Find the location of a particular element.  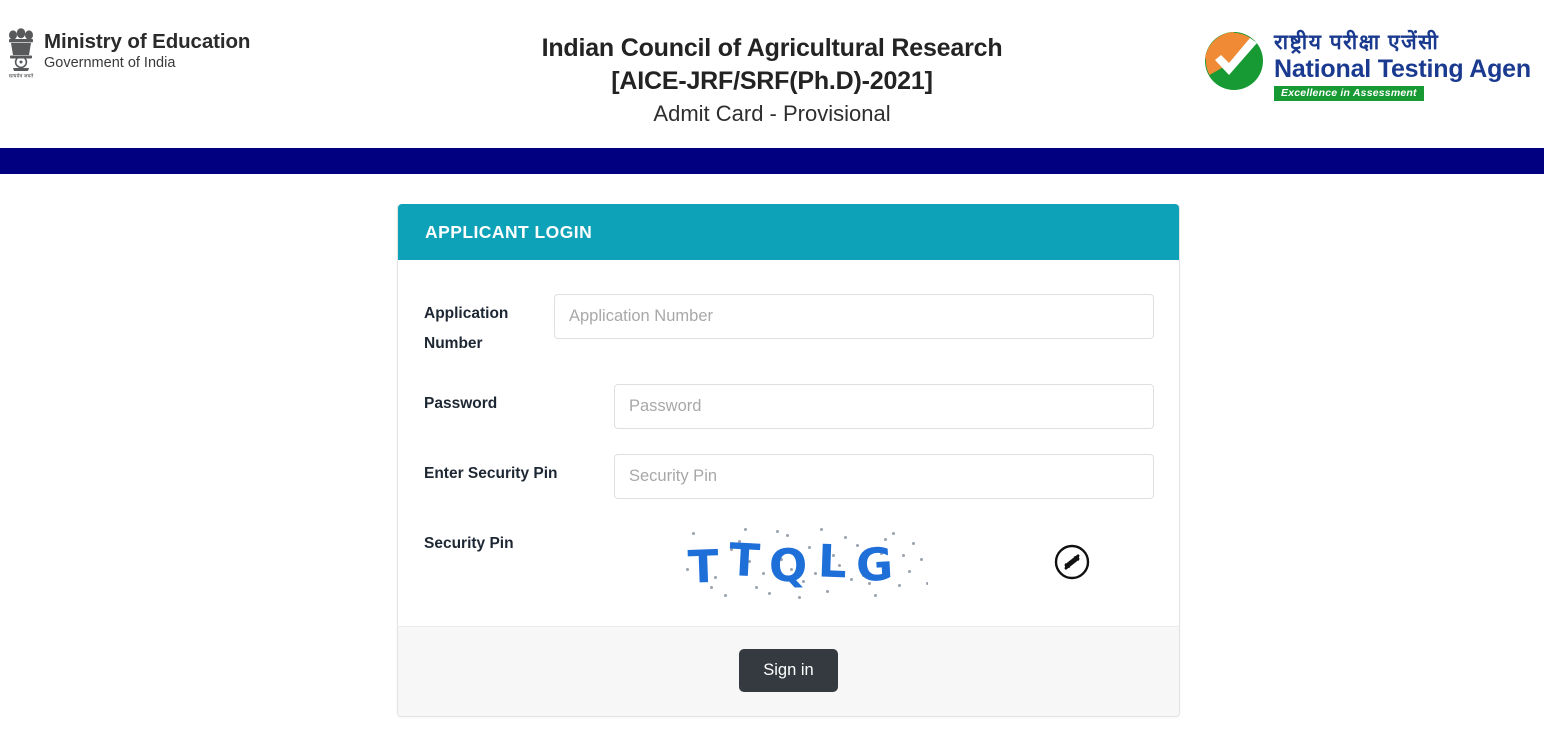

panel-header: APPLICANT LOGIN is located at coordinates (788, 232).